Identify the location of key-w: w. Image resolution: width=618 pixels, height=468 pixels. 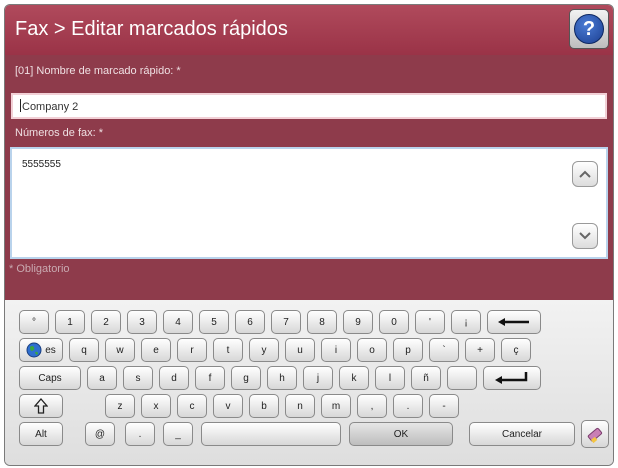
(120, 350).